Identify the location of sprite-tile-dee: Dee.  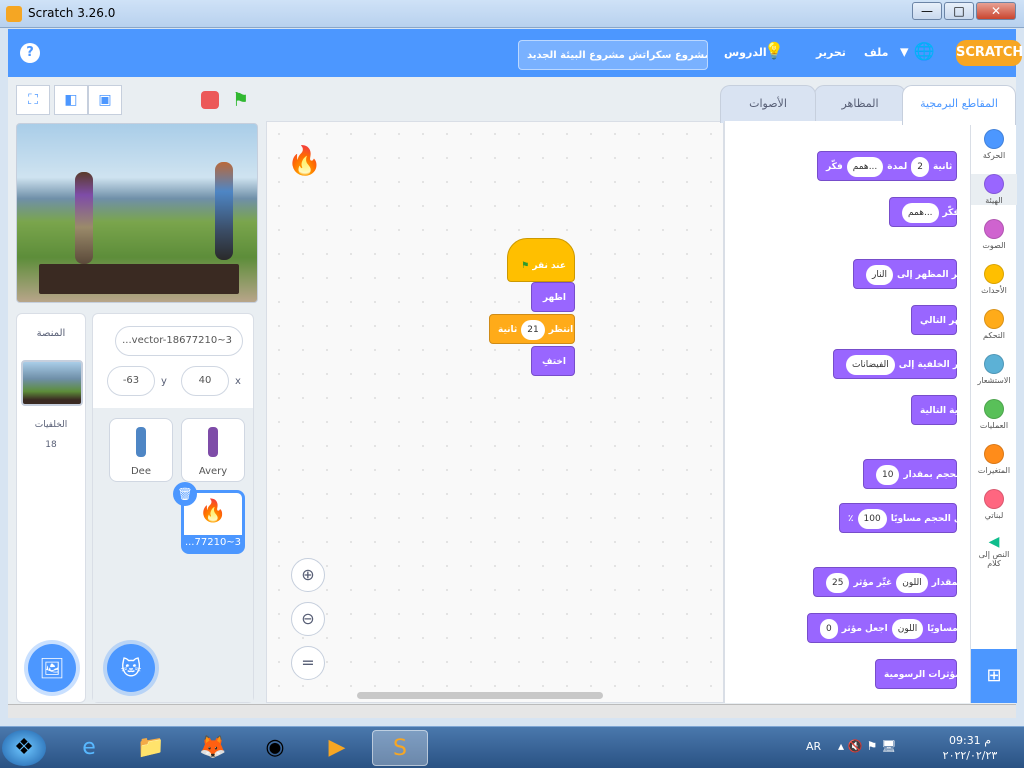
(141, 450).